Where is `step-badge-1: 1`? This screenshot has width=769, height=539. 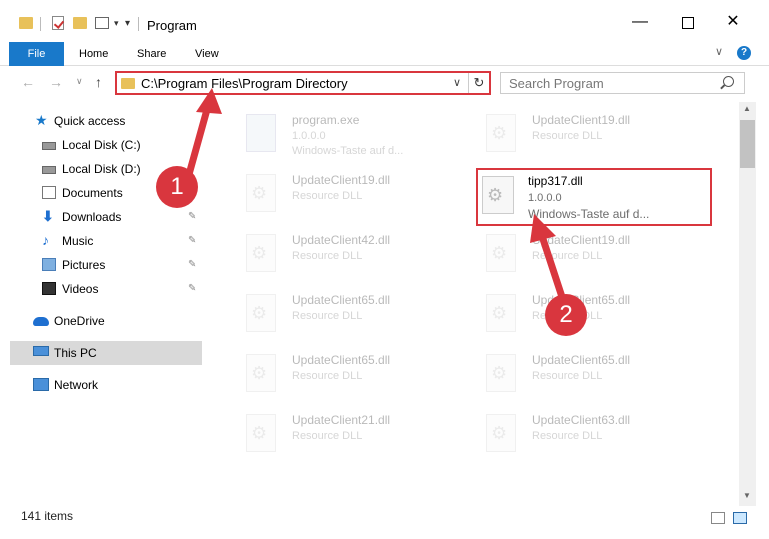 step-badge-1: 1 is located at coordinates (177, 187).